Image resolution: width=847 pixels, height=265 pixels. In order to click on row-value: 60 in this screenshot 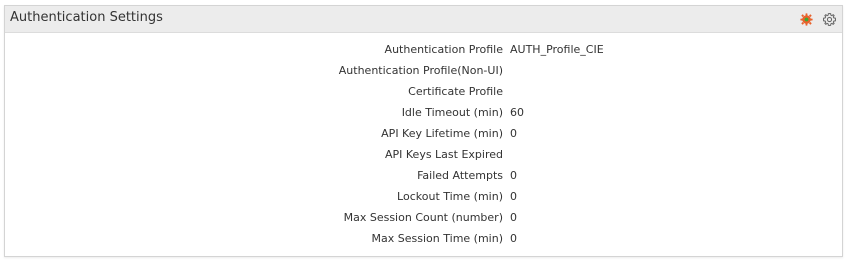, I will do `click(517, 112)`.